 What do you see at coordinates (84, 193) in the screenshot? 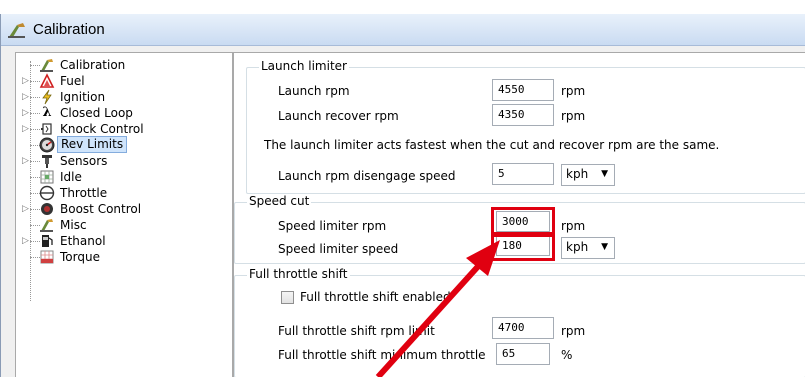
I see `tree-item-label: Throttle` at bounding box center [84, 193].